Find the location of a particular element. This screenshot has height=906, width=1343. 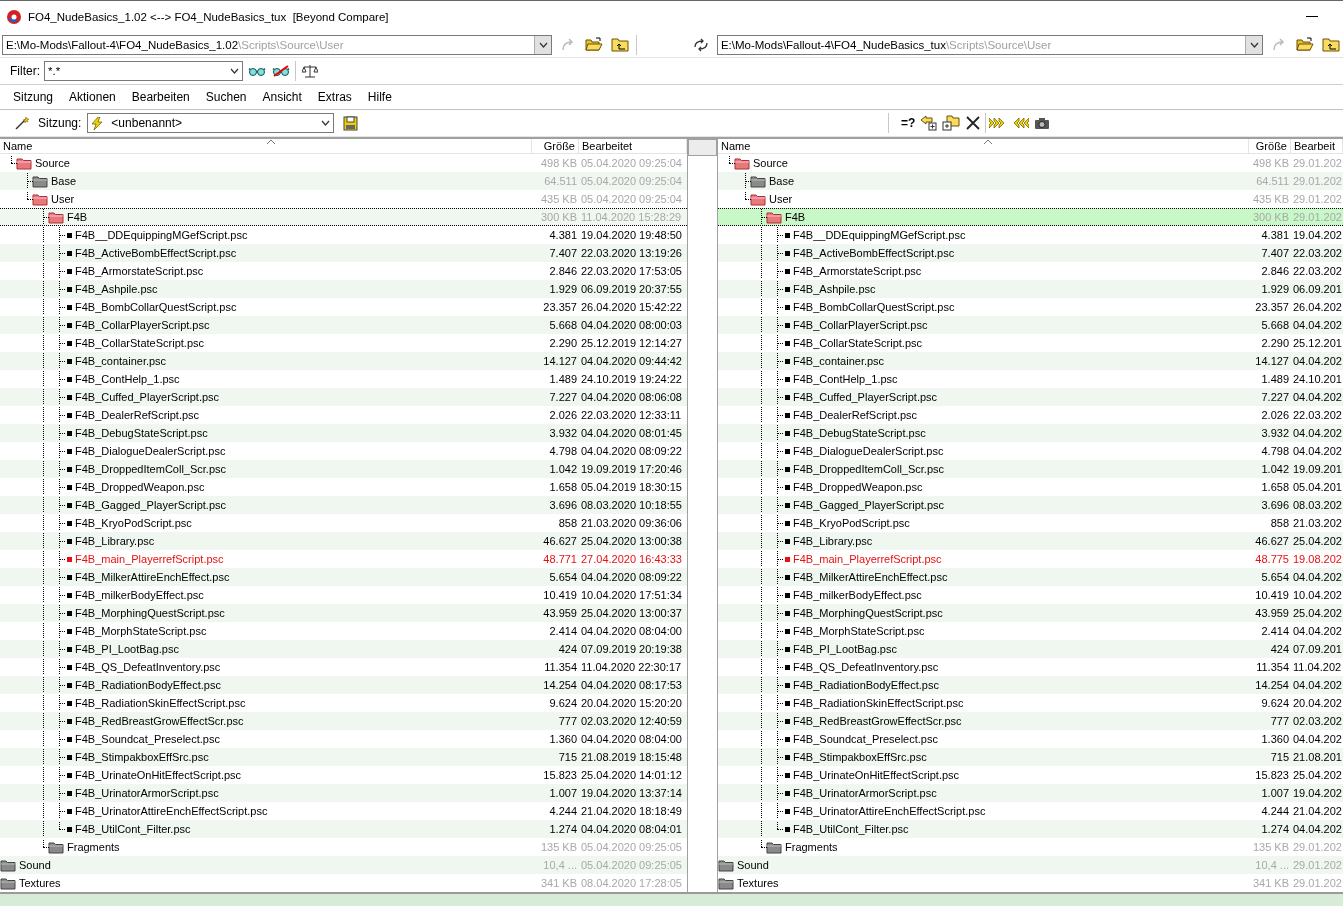

tree-row: F4B_Cuffed_PlayerScript.psc 7.227 04.04.202 is located at coordinates (1030, 397).